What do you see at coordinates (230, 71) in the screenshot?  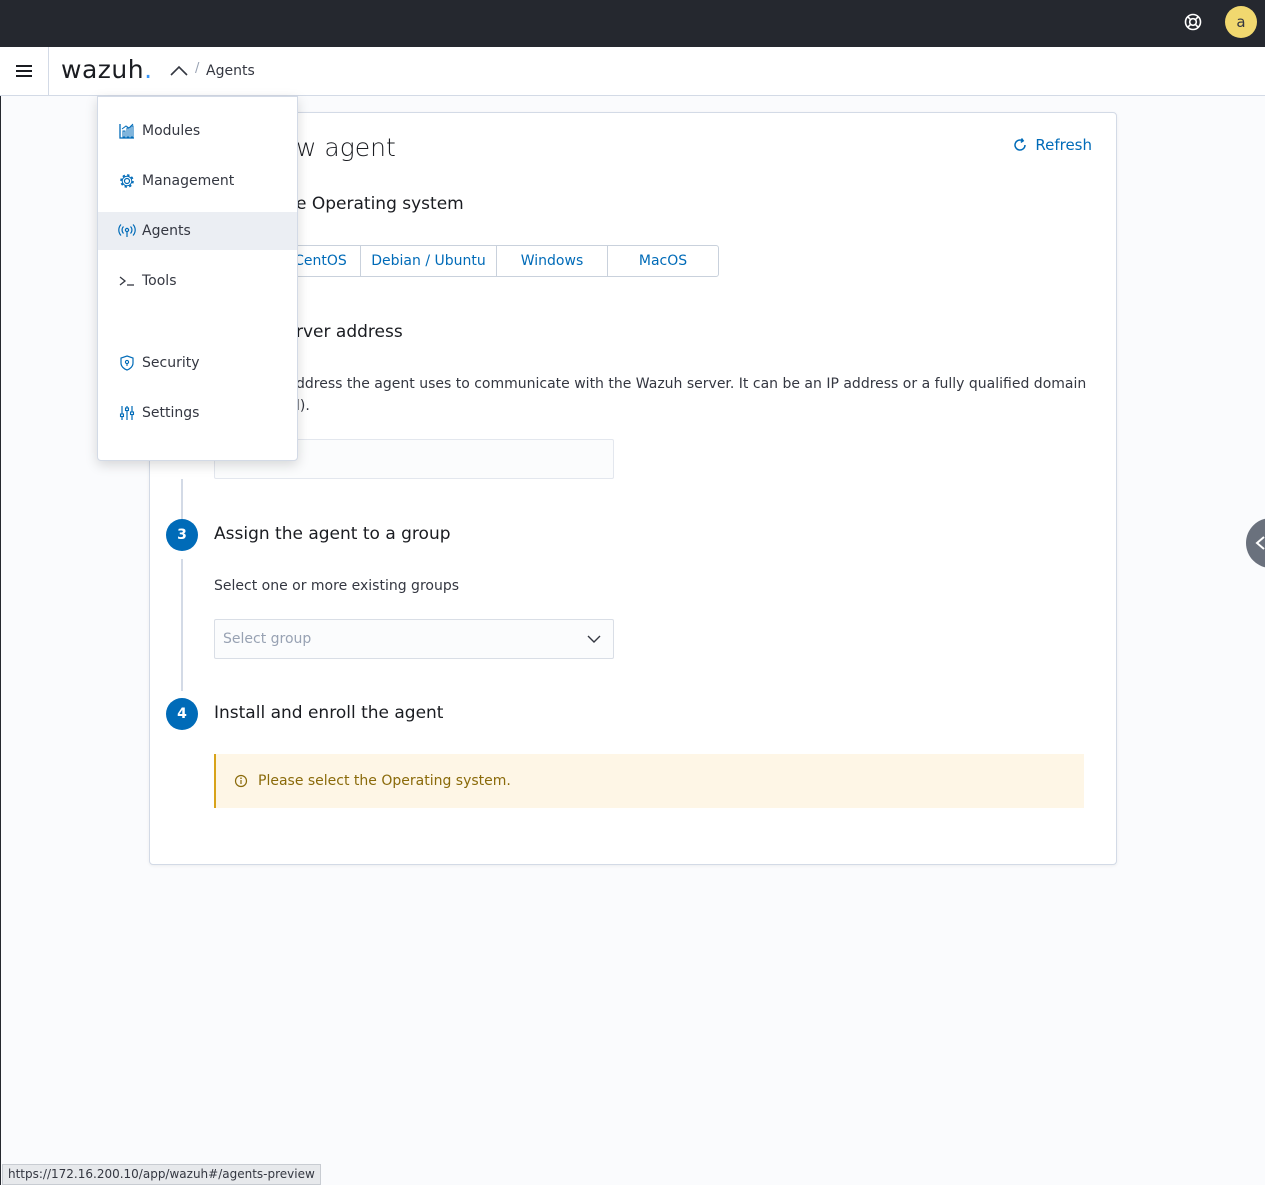 I see `breadcrumb-agents: Agents` at bounding box center [230, 71].